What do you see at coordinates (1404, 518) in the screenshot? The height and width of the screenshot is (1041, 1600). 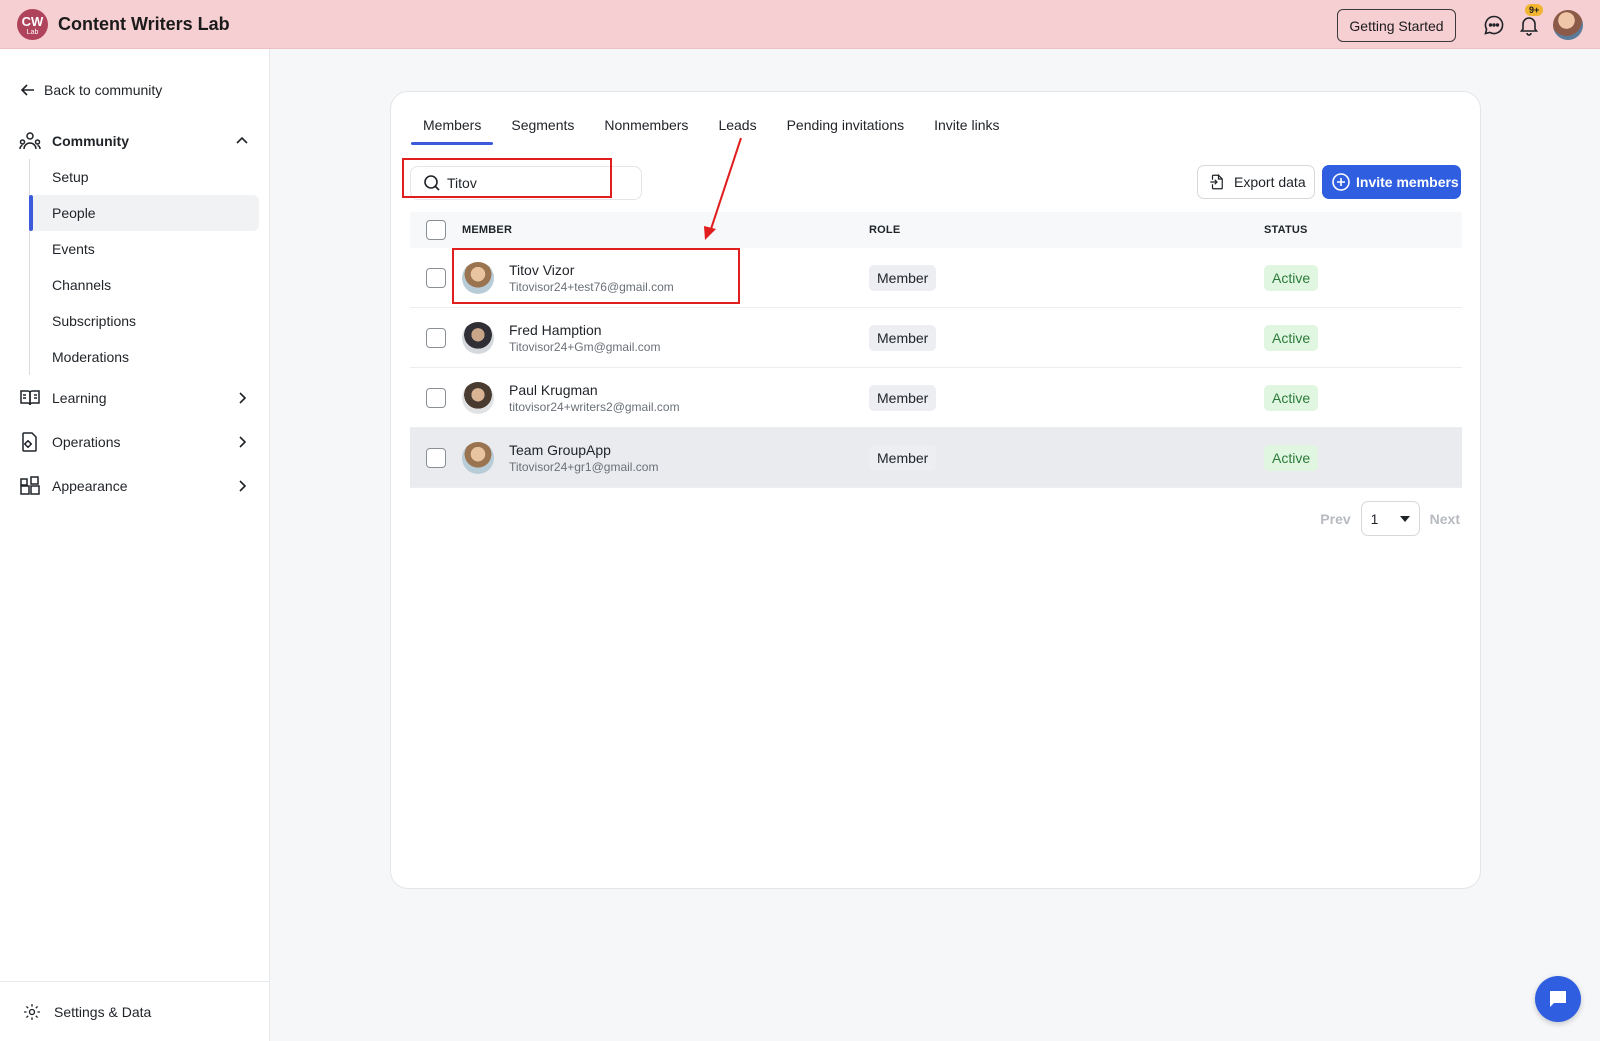 I see `caret-down-icon` at bounding box center [1404, 518].